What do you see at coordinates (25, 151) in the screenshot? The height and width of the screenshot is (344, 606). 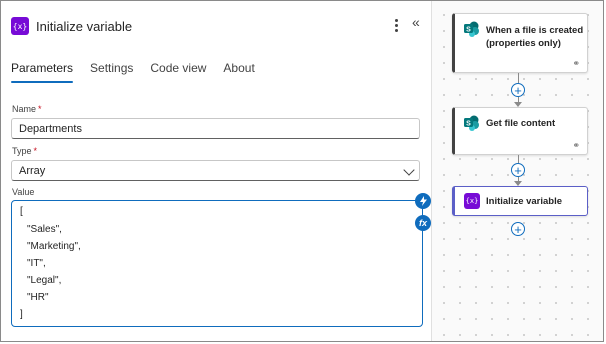 I see `type-label: Type *` at bounding box center [25, 151].